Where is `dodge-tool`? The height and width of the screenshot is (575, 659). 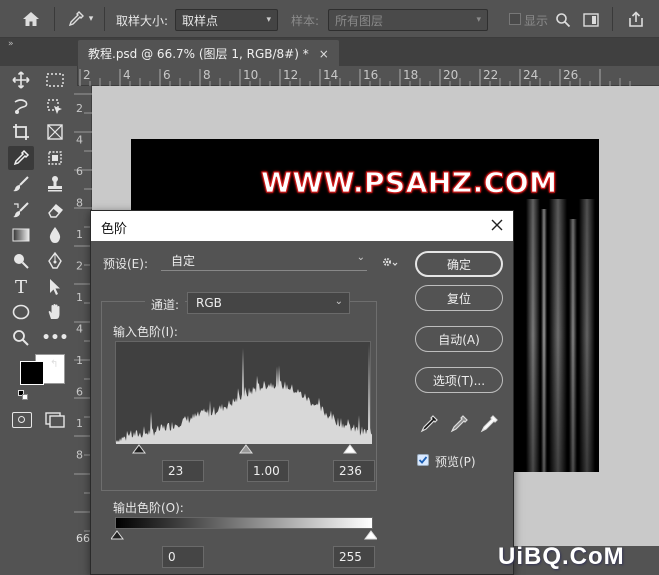
dodge-tool is located at coordinates (21, 261).